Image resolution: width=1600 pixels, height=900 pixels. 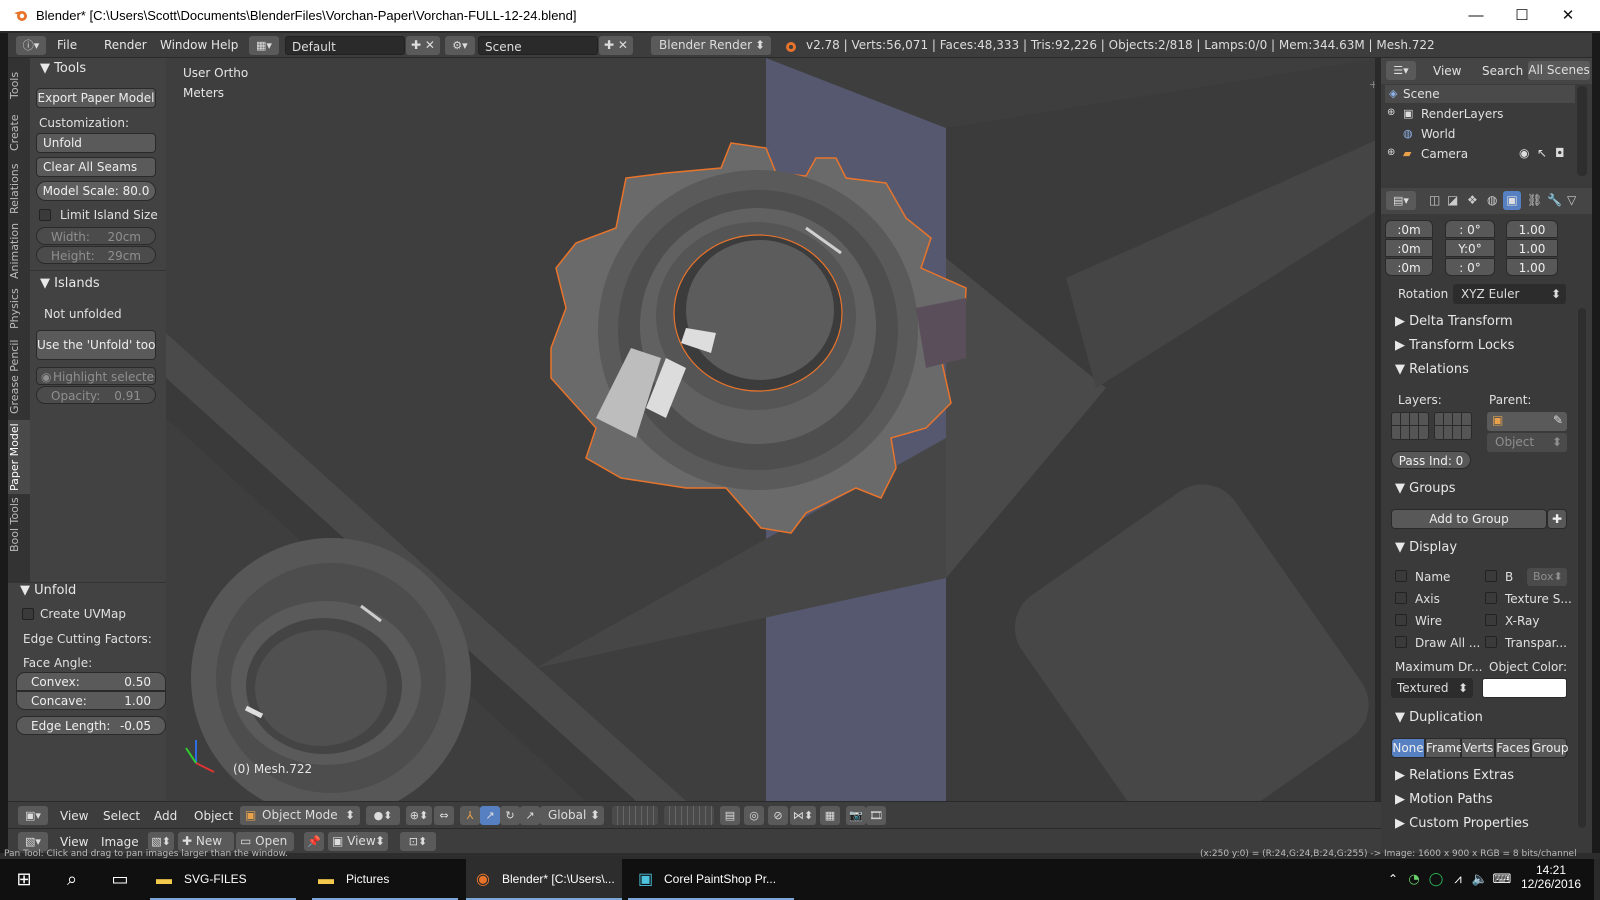 I want to click on unfold-button: Unfold, so click(x=96, y=143).